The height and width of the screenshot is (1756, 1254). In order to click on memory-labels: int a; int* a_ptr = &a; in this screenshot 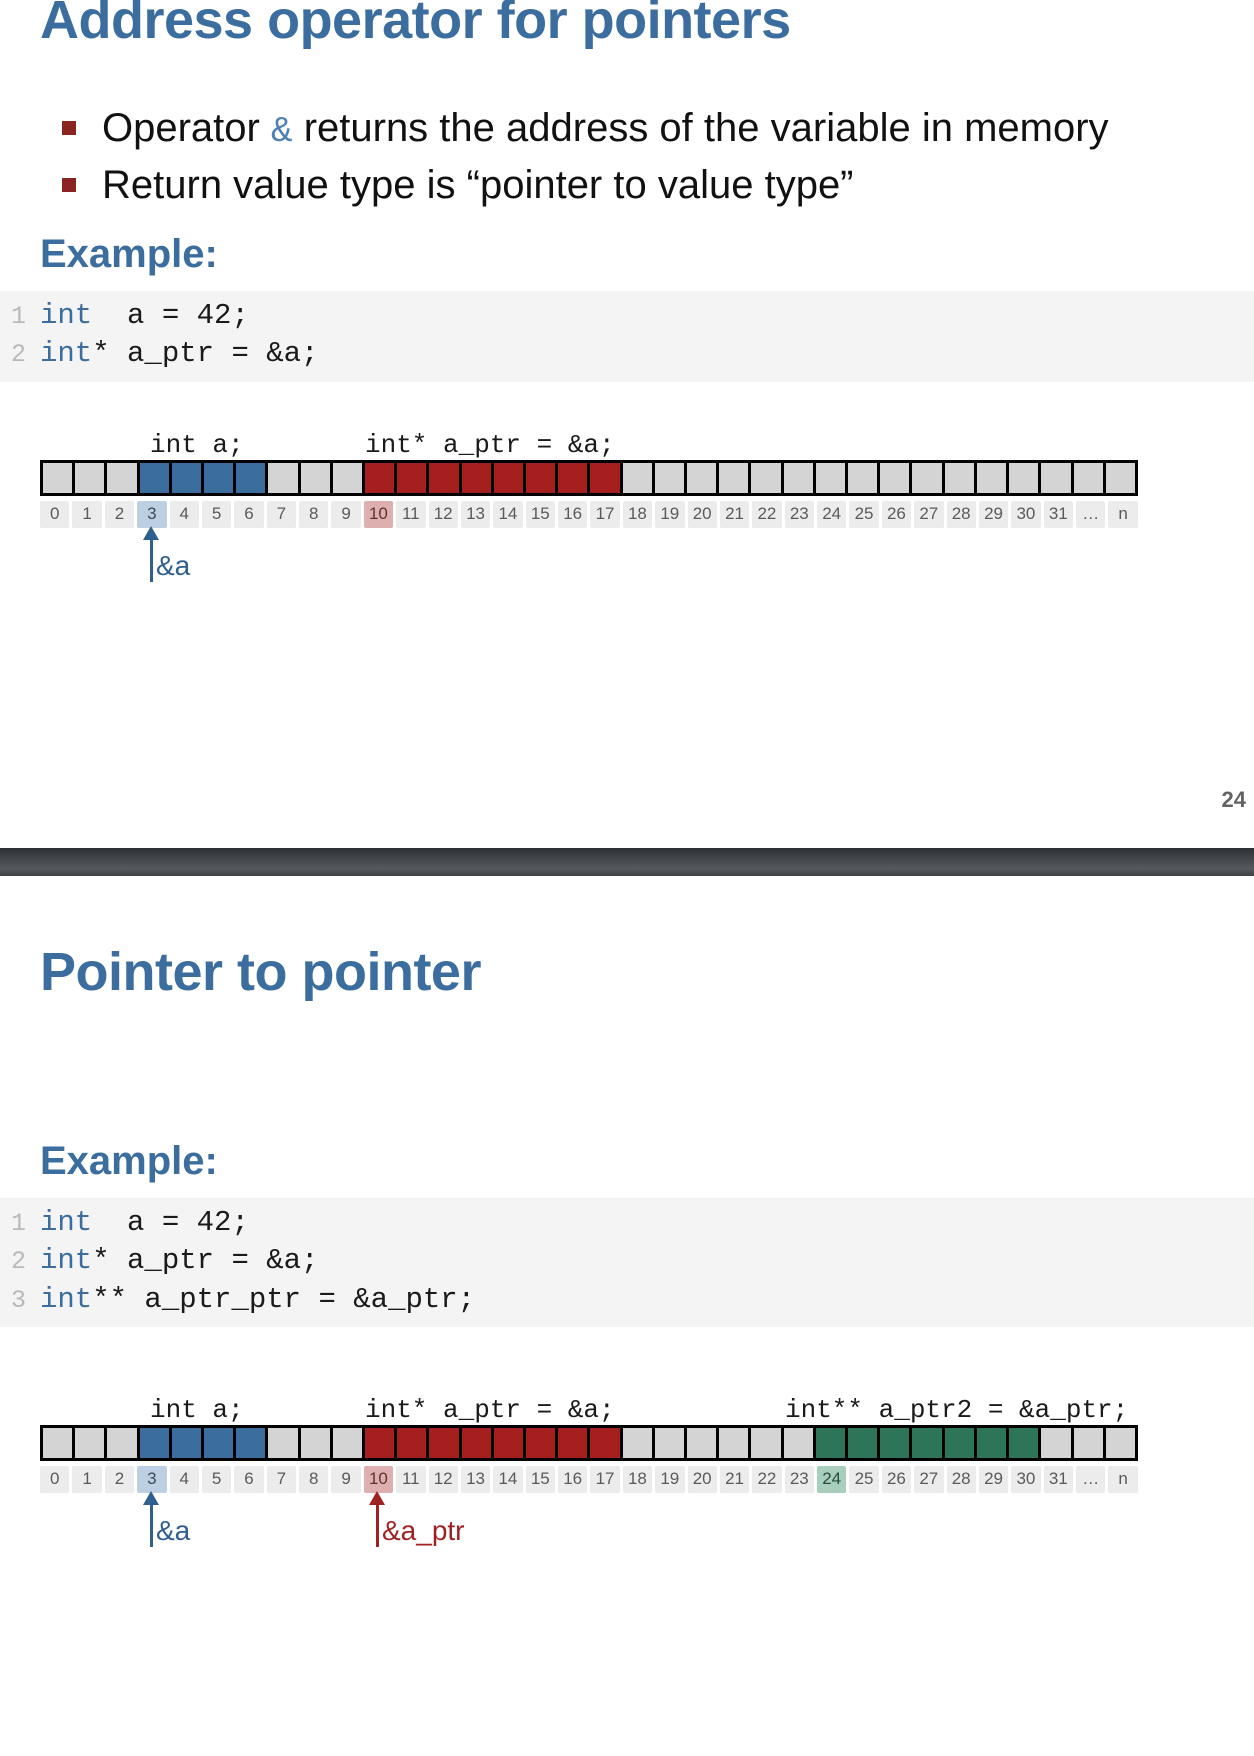, I will do `click(627, 442)`.